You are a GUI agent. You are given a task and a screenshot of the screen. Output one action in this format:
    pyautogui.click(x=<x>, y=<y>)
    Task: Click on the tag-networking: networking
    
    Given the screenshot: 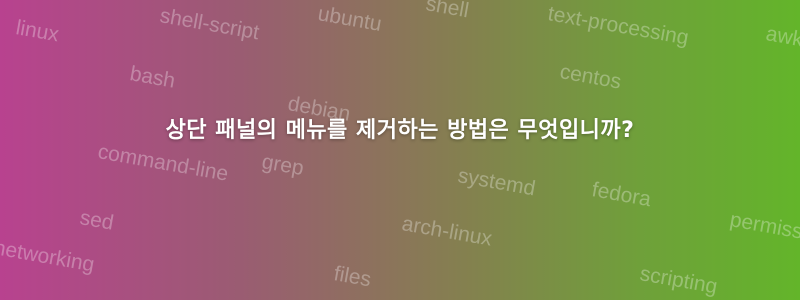 What is the action you would take?
    pyautogui.click(x=48, y=256)
    